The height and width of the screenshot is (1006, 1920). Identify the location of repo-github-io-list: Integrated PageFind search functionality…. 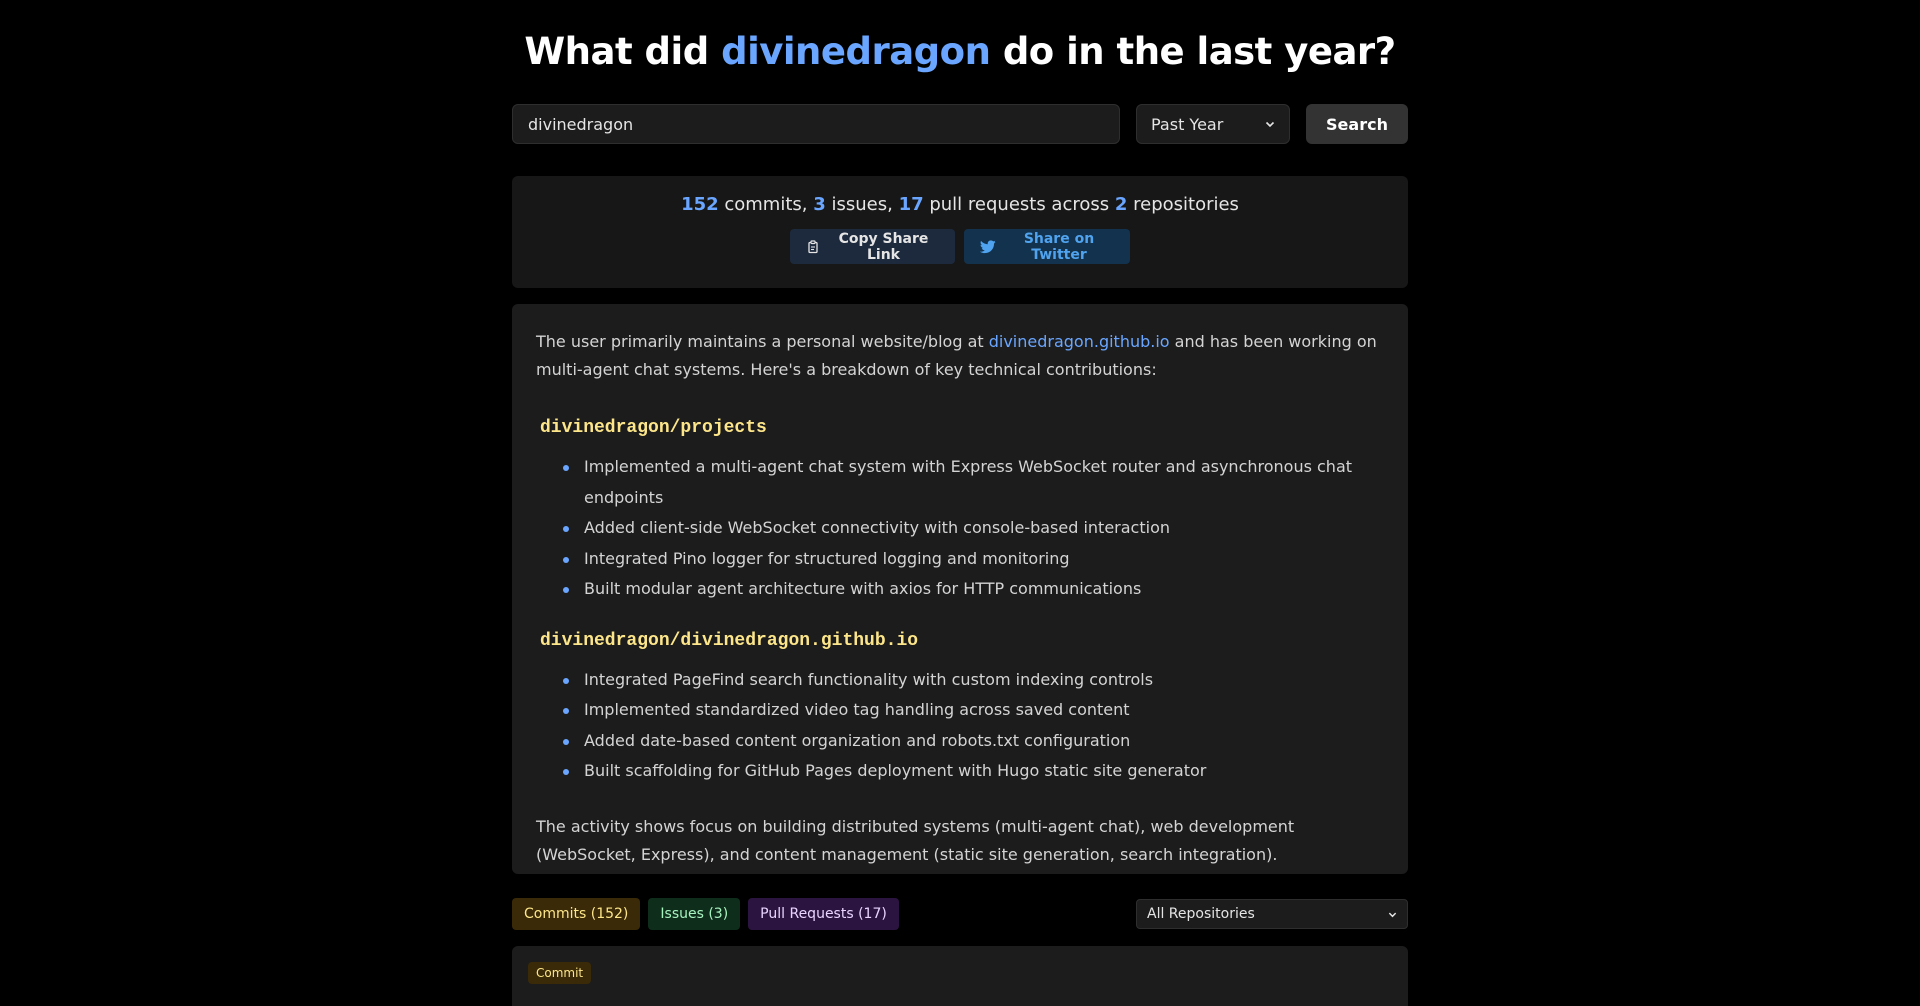
(960, 726).